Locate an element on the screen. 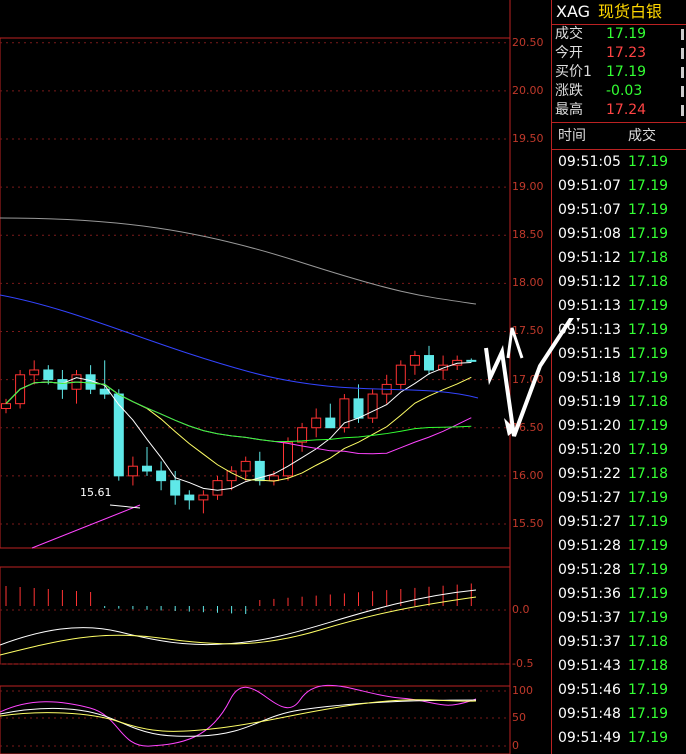  tick-row: 09:51:05 17.19 is located at coordinates (619, 162).